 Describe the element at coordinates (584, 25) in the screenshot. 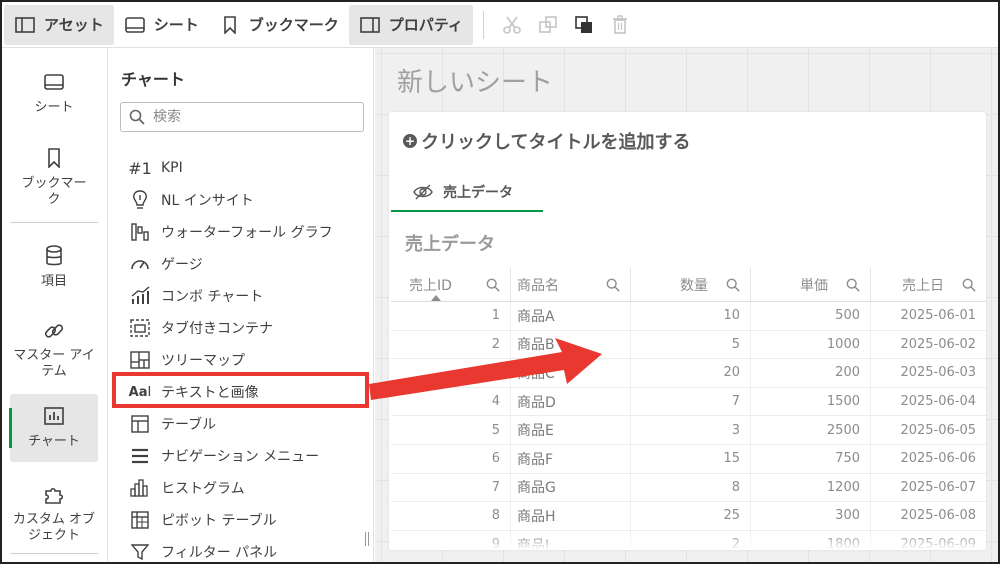

I see `paste-button` at that location.